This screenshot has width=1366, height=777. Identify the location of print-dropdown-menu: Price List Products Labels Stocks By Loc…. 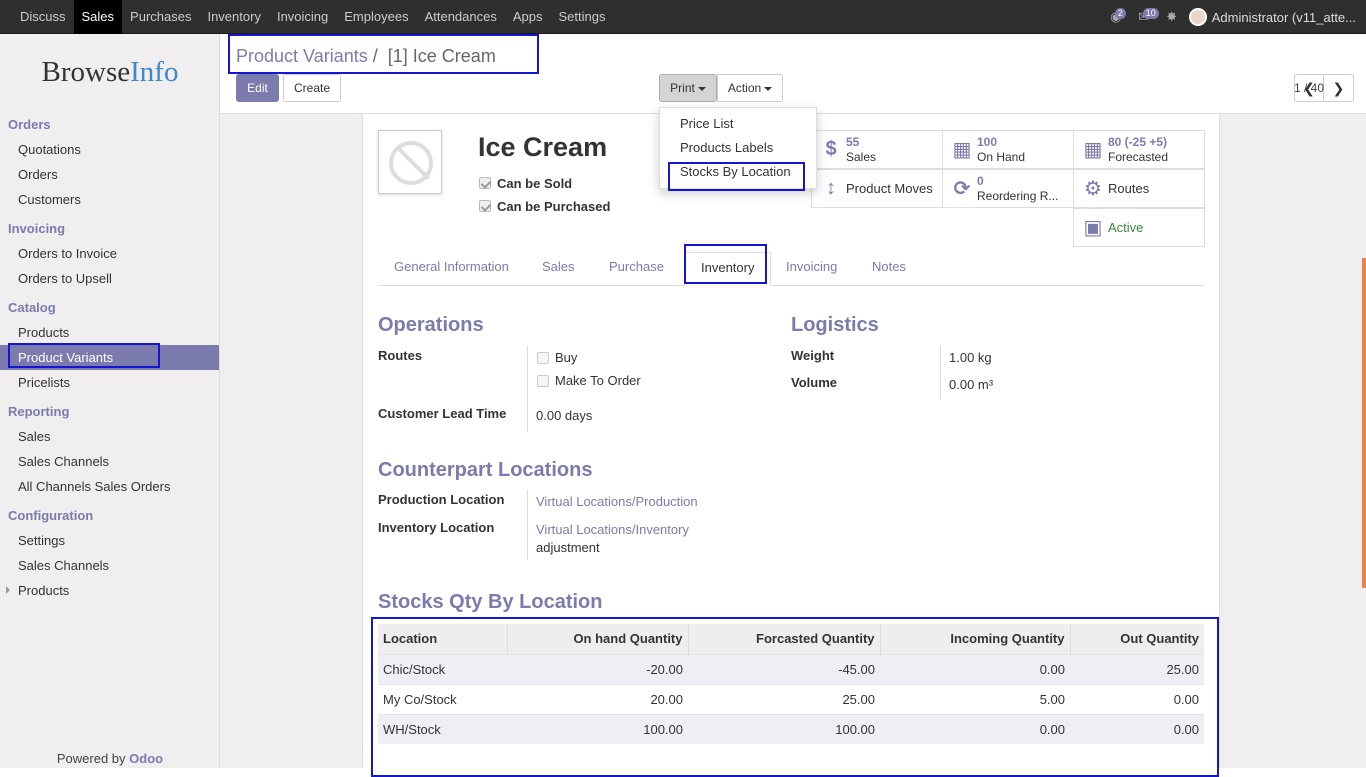
(738, 148).